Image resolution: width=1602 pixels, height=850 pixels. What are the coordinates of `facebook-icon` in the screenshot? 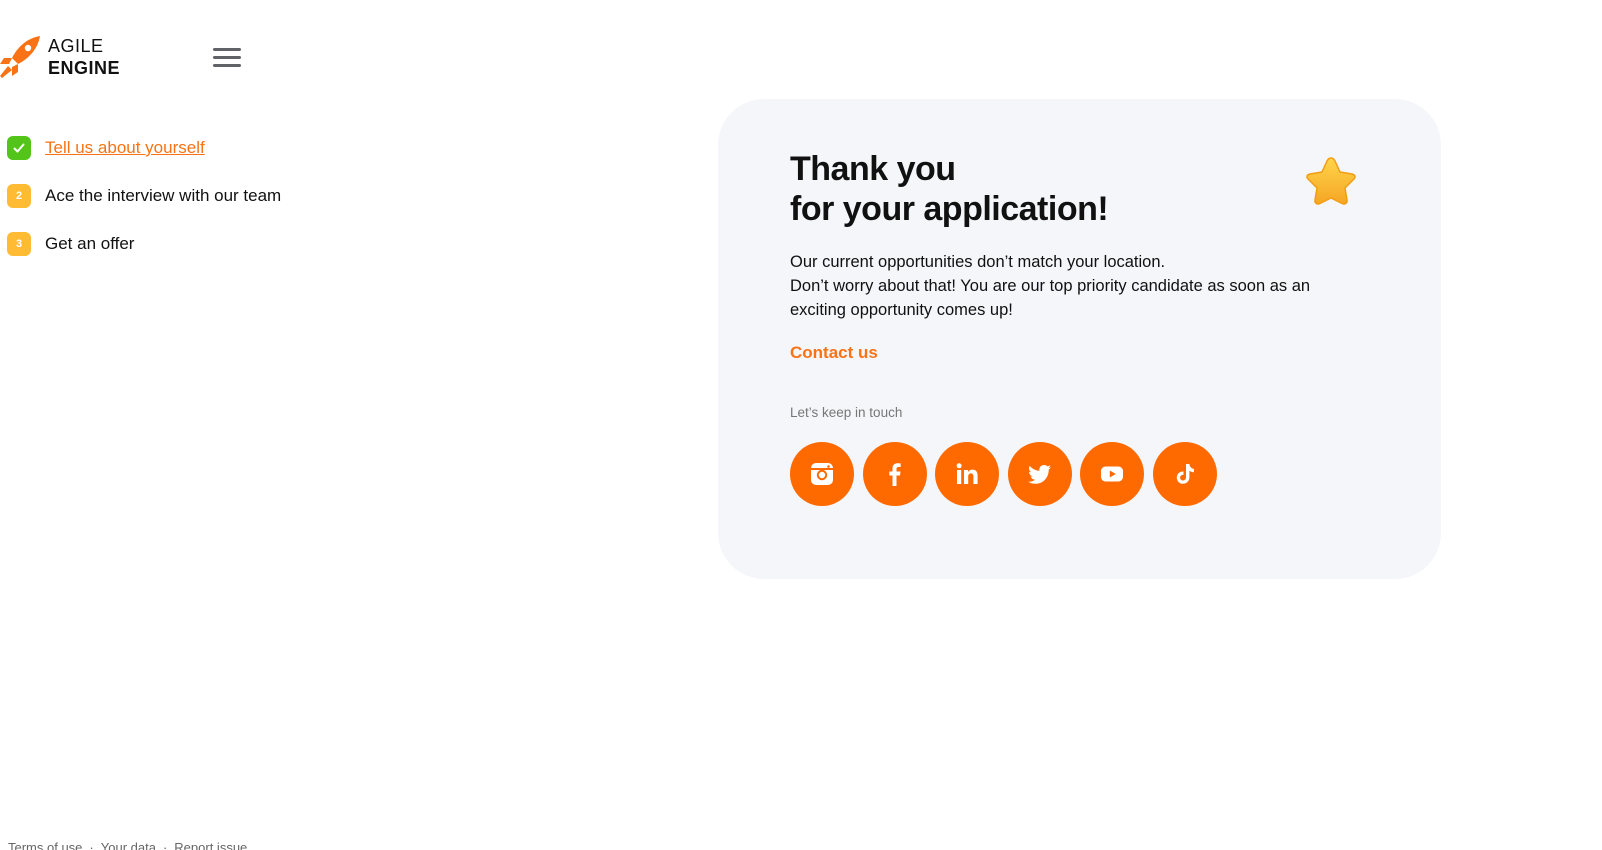 It's located at (894, 474).